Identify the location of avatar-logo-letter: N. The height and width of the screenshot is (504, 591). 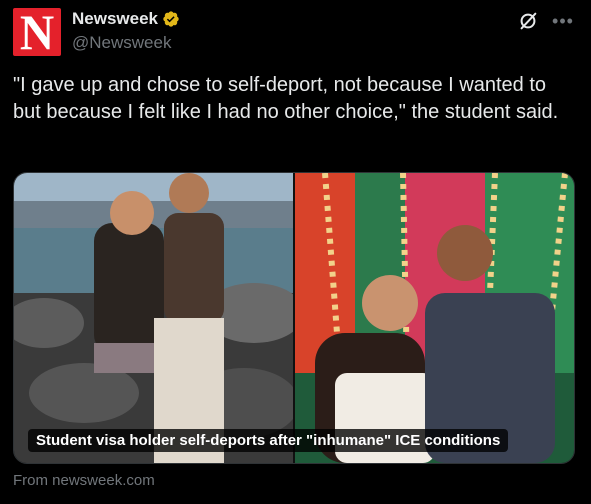
(37, 32).